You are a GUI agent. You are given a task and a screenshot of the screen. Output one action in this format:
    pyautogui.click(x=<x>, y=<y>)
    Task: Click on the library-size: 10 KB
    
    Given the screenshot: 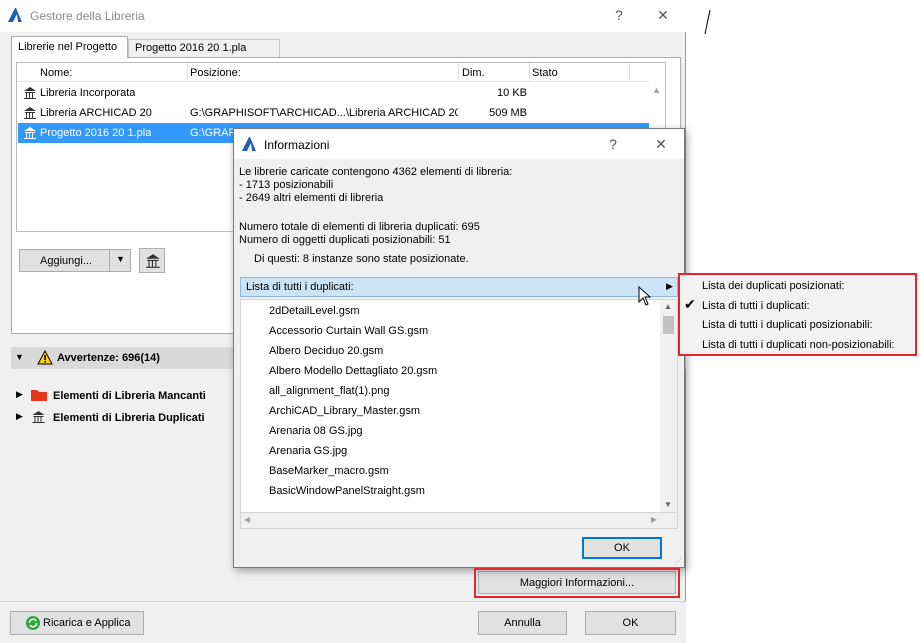 What is the action you would take?
    pyautogui.click(x=512, y=93)
    